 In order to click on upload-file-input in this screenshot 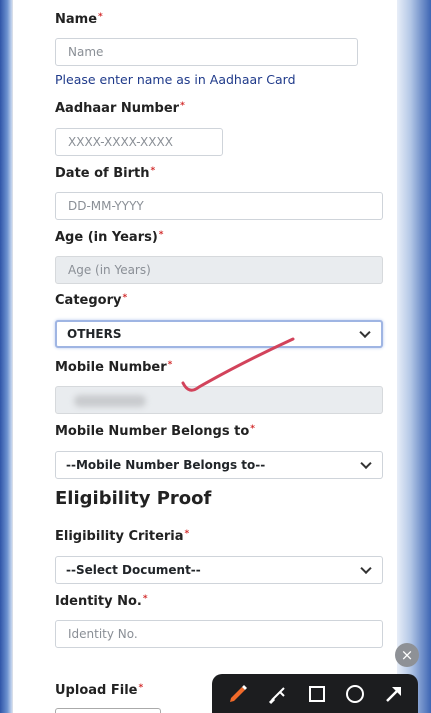, I will do `click(108, 710)`.